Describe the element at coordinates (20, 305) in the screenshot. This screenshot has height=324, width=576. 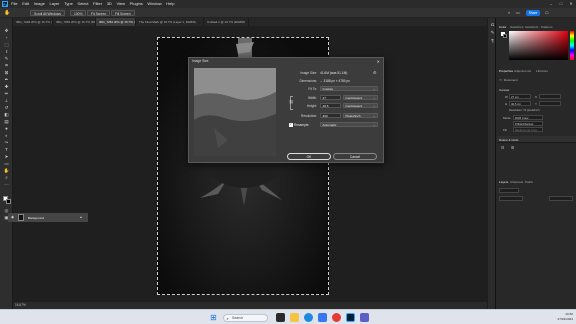
I see `zoom-level: 16.67%` at that location.